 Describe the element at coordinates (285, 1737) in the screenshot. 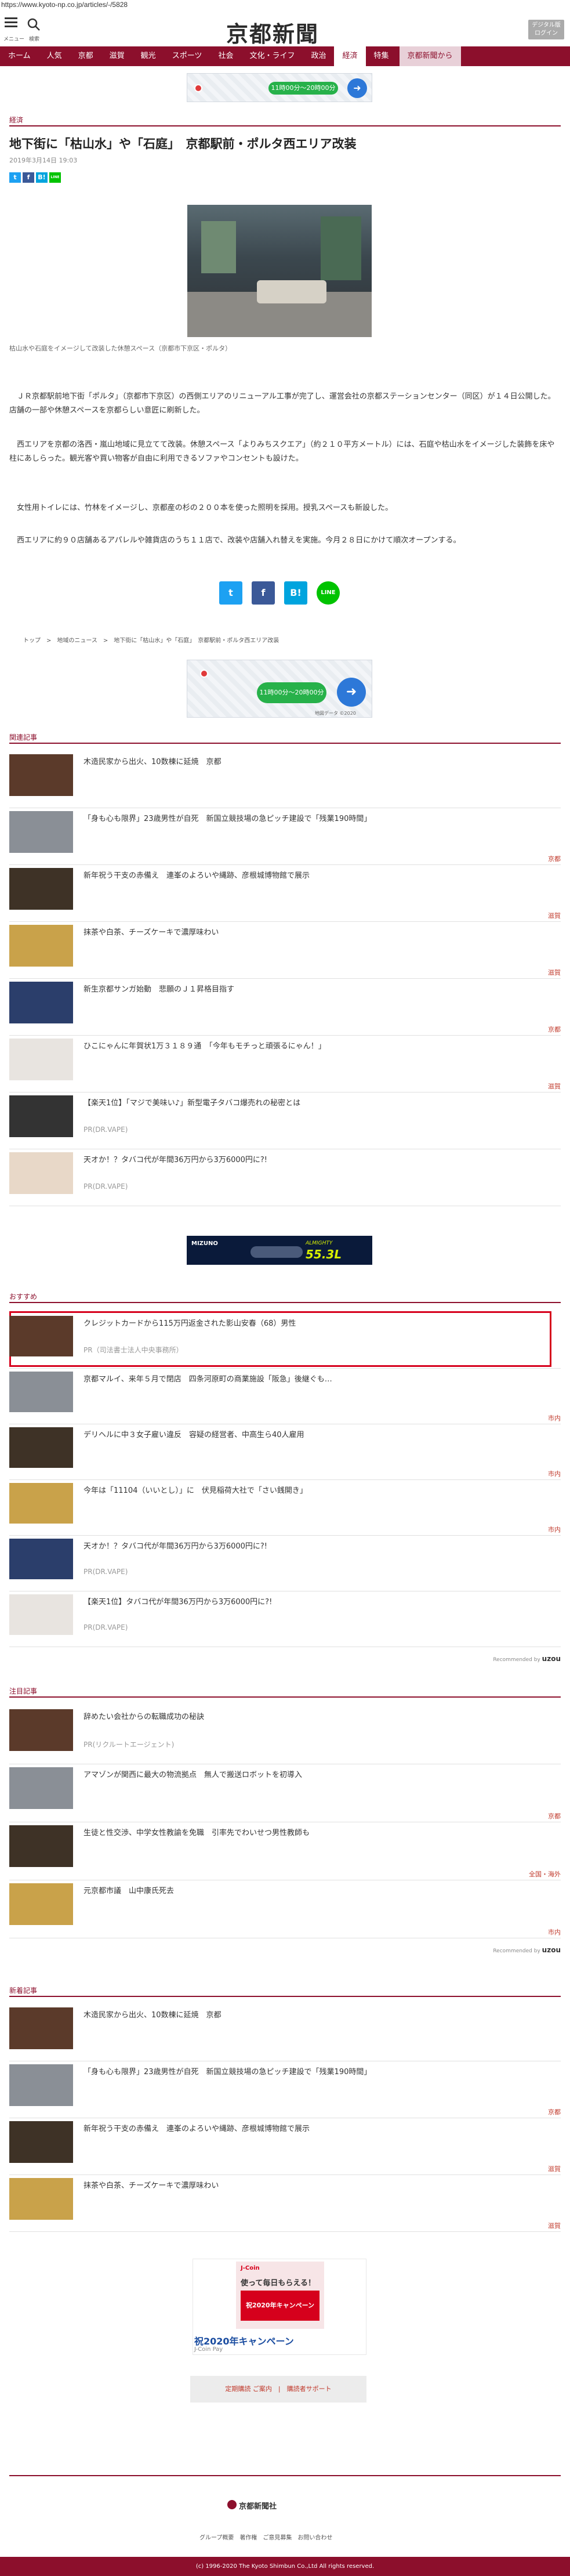

I see `list-item: 辞めたい会社からの転職成功の秘訣 PR(リクルートエージェント)` at that location.